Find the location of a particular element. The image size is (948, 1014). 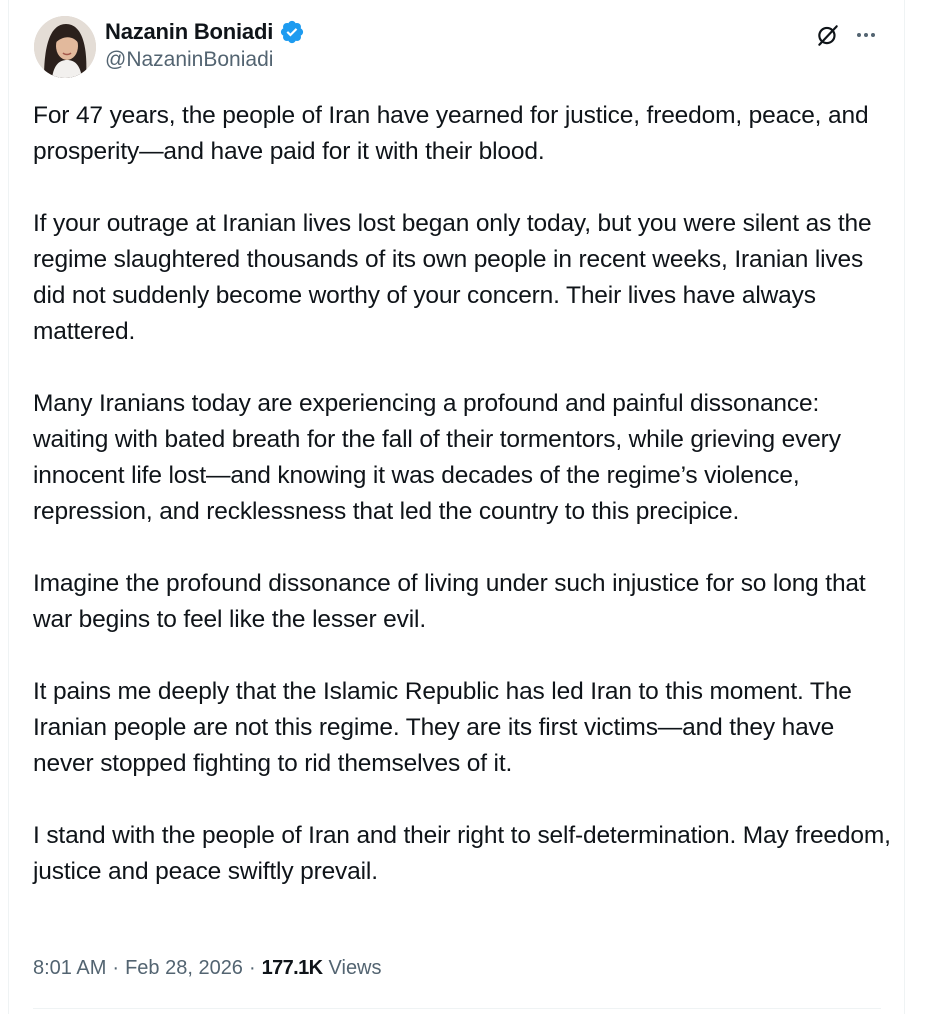

tweet-meta: 8:01 AM · Feb 28, 2026 · 177.1K Views is located at coordinates (207, 968).